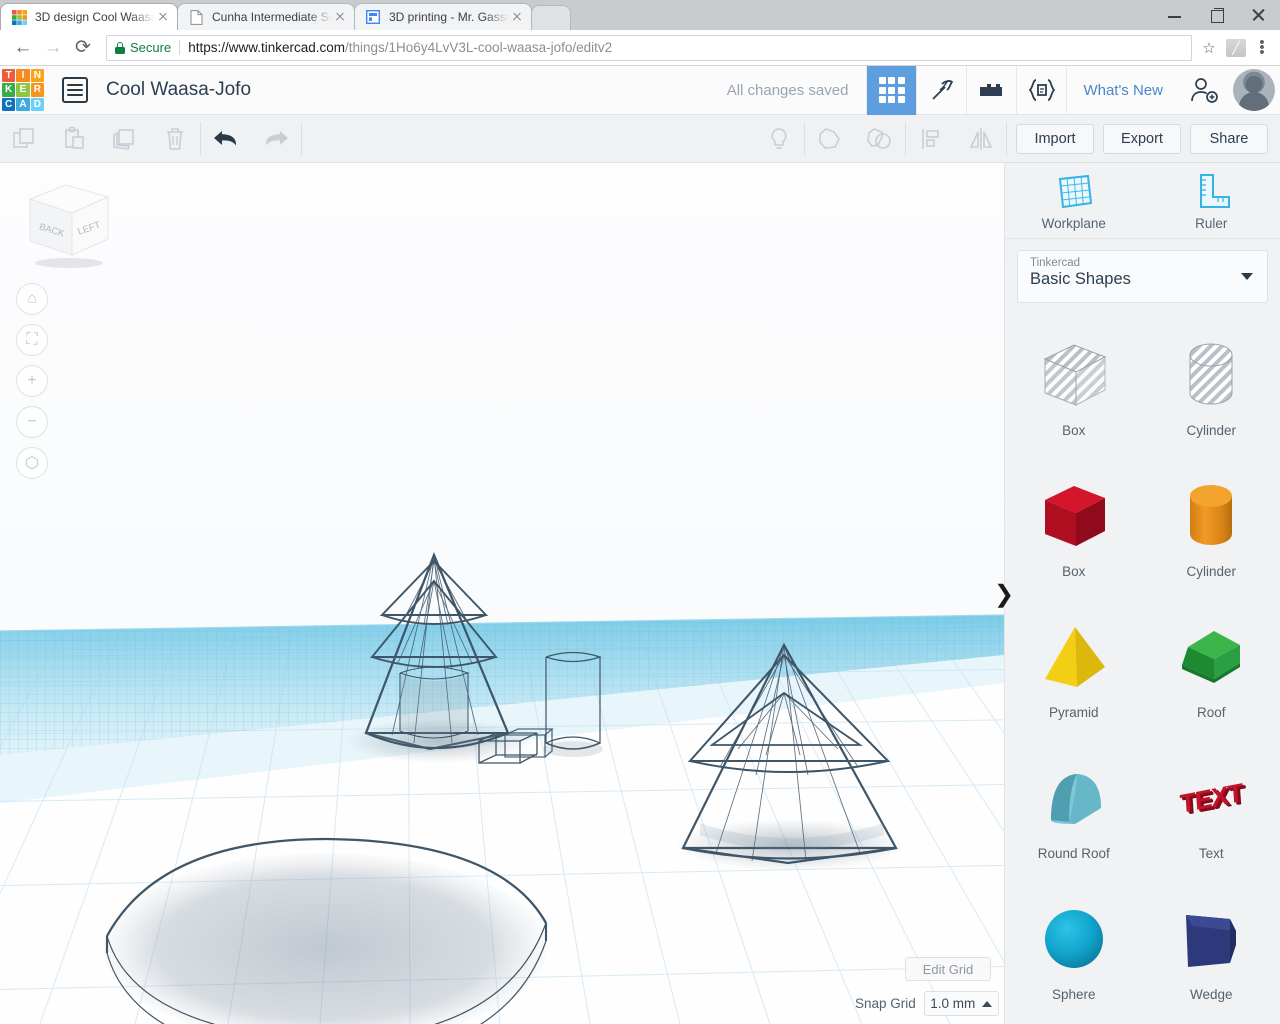 Image resolution: width=1280 pixels, height=1024 pixels. Describe the element at coordinates (981, 138) in the screenshot. I see `mirror-icon` at that location.